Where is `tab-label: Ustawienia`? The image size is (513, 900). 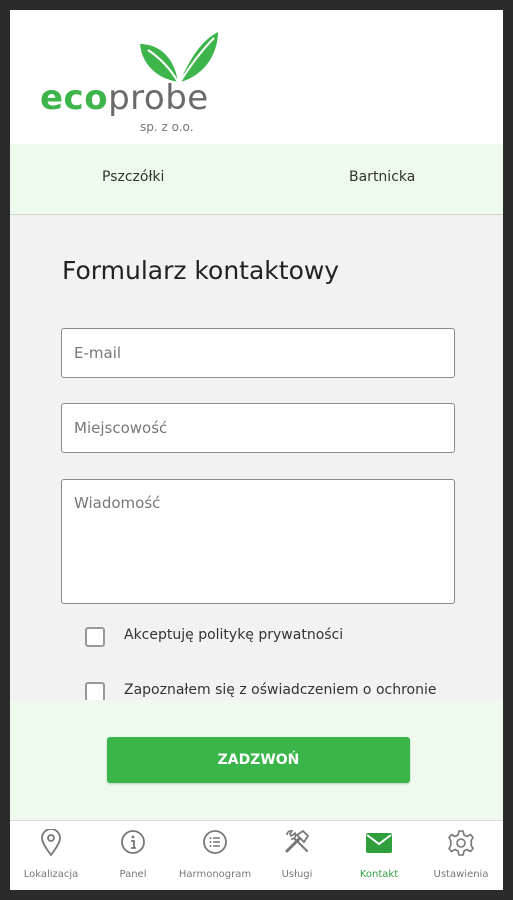
tab-label: Ustawienia is located at coordinates (461, 874).